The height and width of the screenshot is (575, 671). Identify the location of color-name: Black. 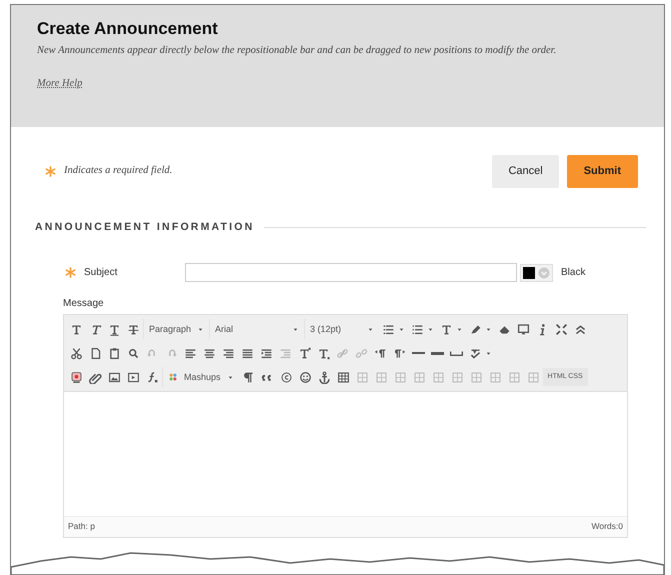
(573, 273).